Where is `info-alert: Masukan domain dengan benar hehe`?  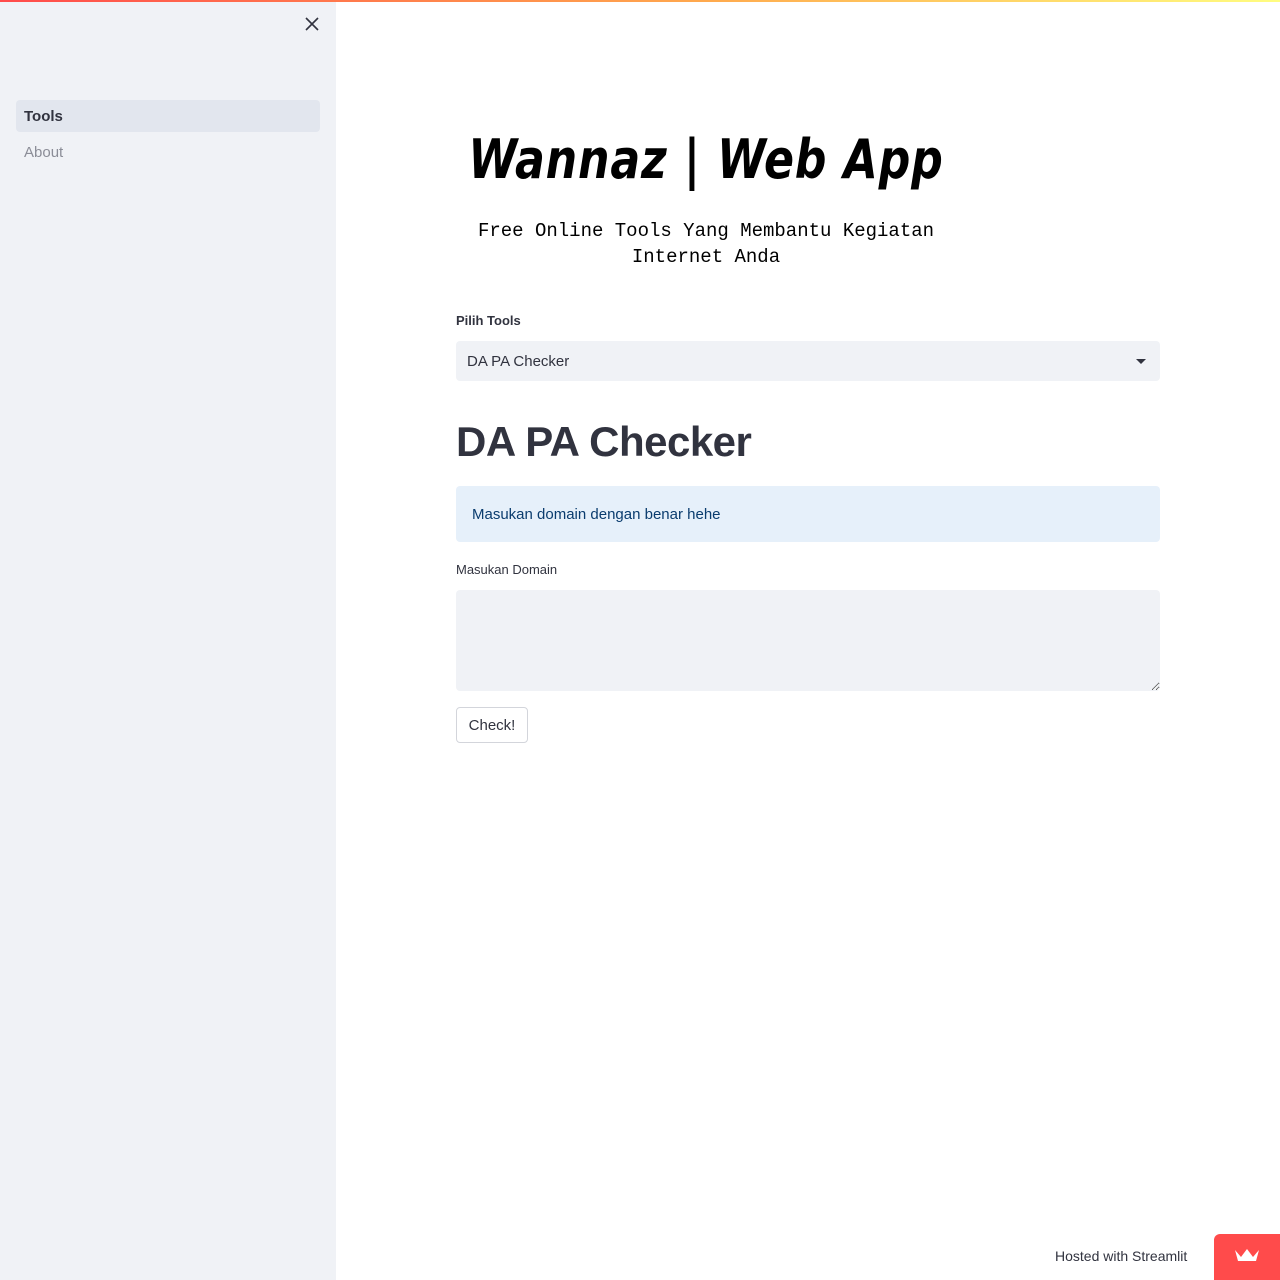 info-alert: Masukan domain dengan benar hehe is located at coordinates (808, 514).